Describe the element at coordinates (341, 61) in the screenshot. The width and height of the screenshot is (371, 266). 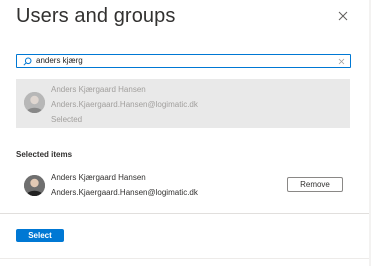
I see `clear-search-icon` at that location.